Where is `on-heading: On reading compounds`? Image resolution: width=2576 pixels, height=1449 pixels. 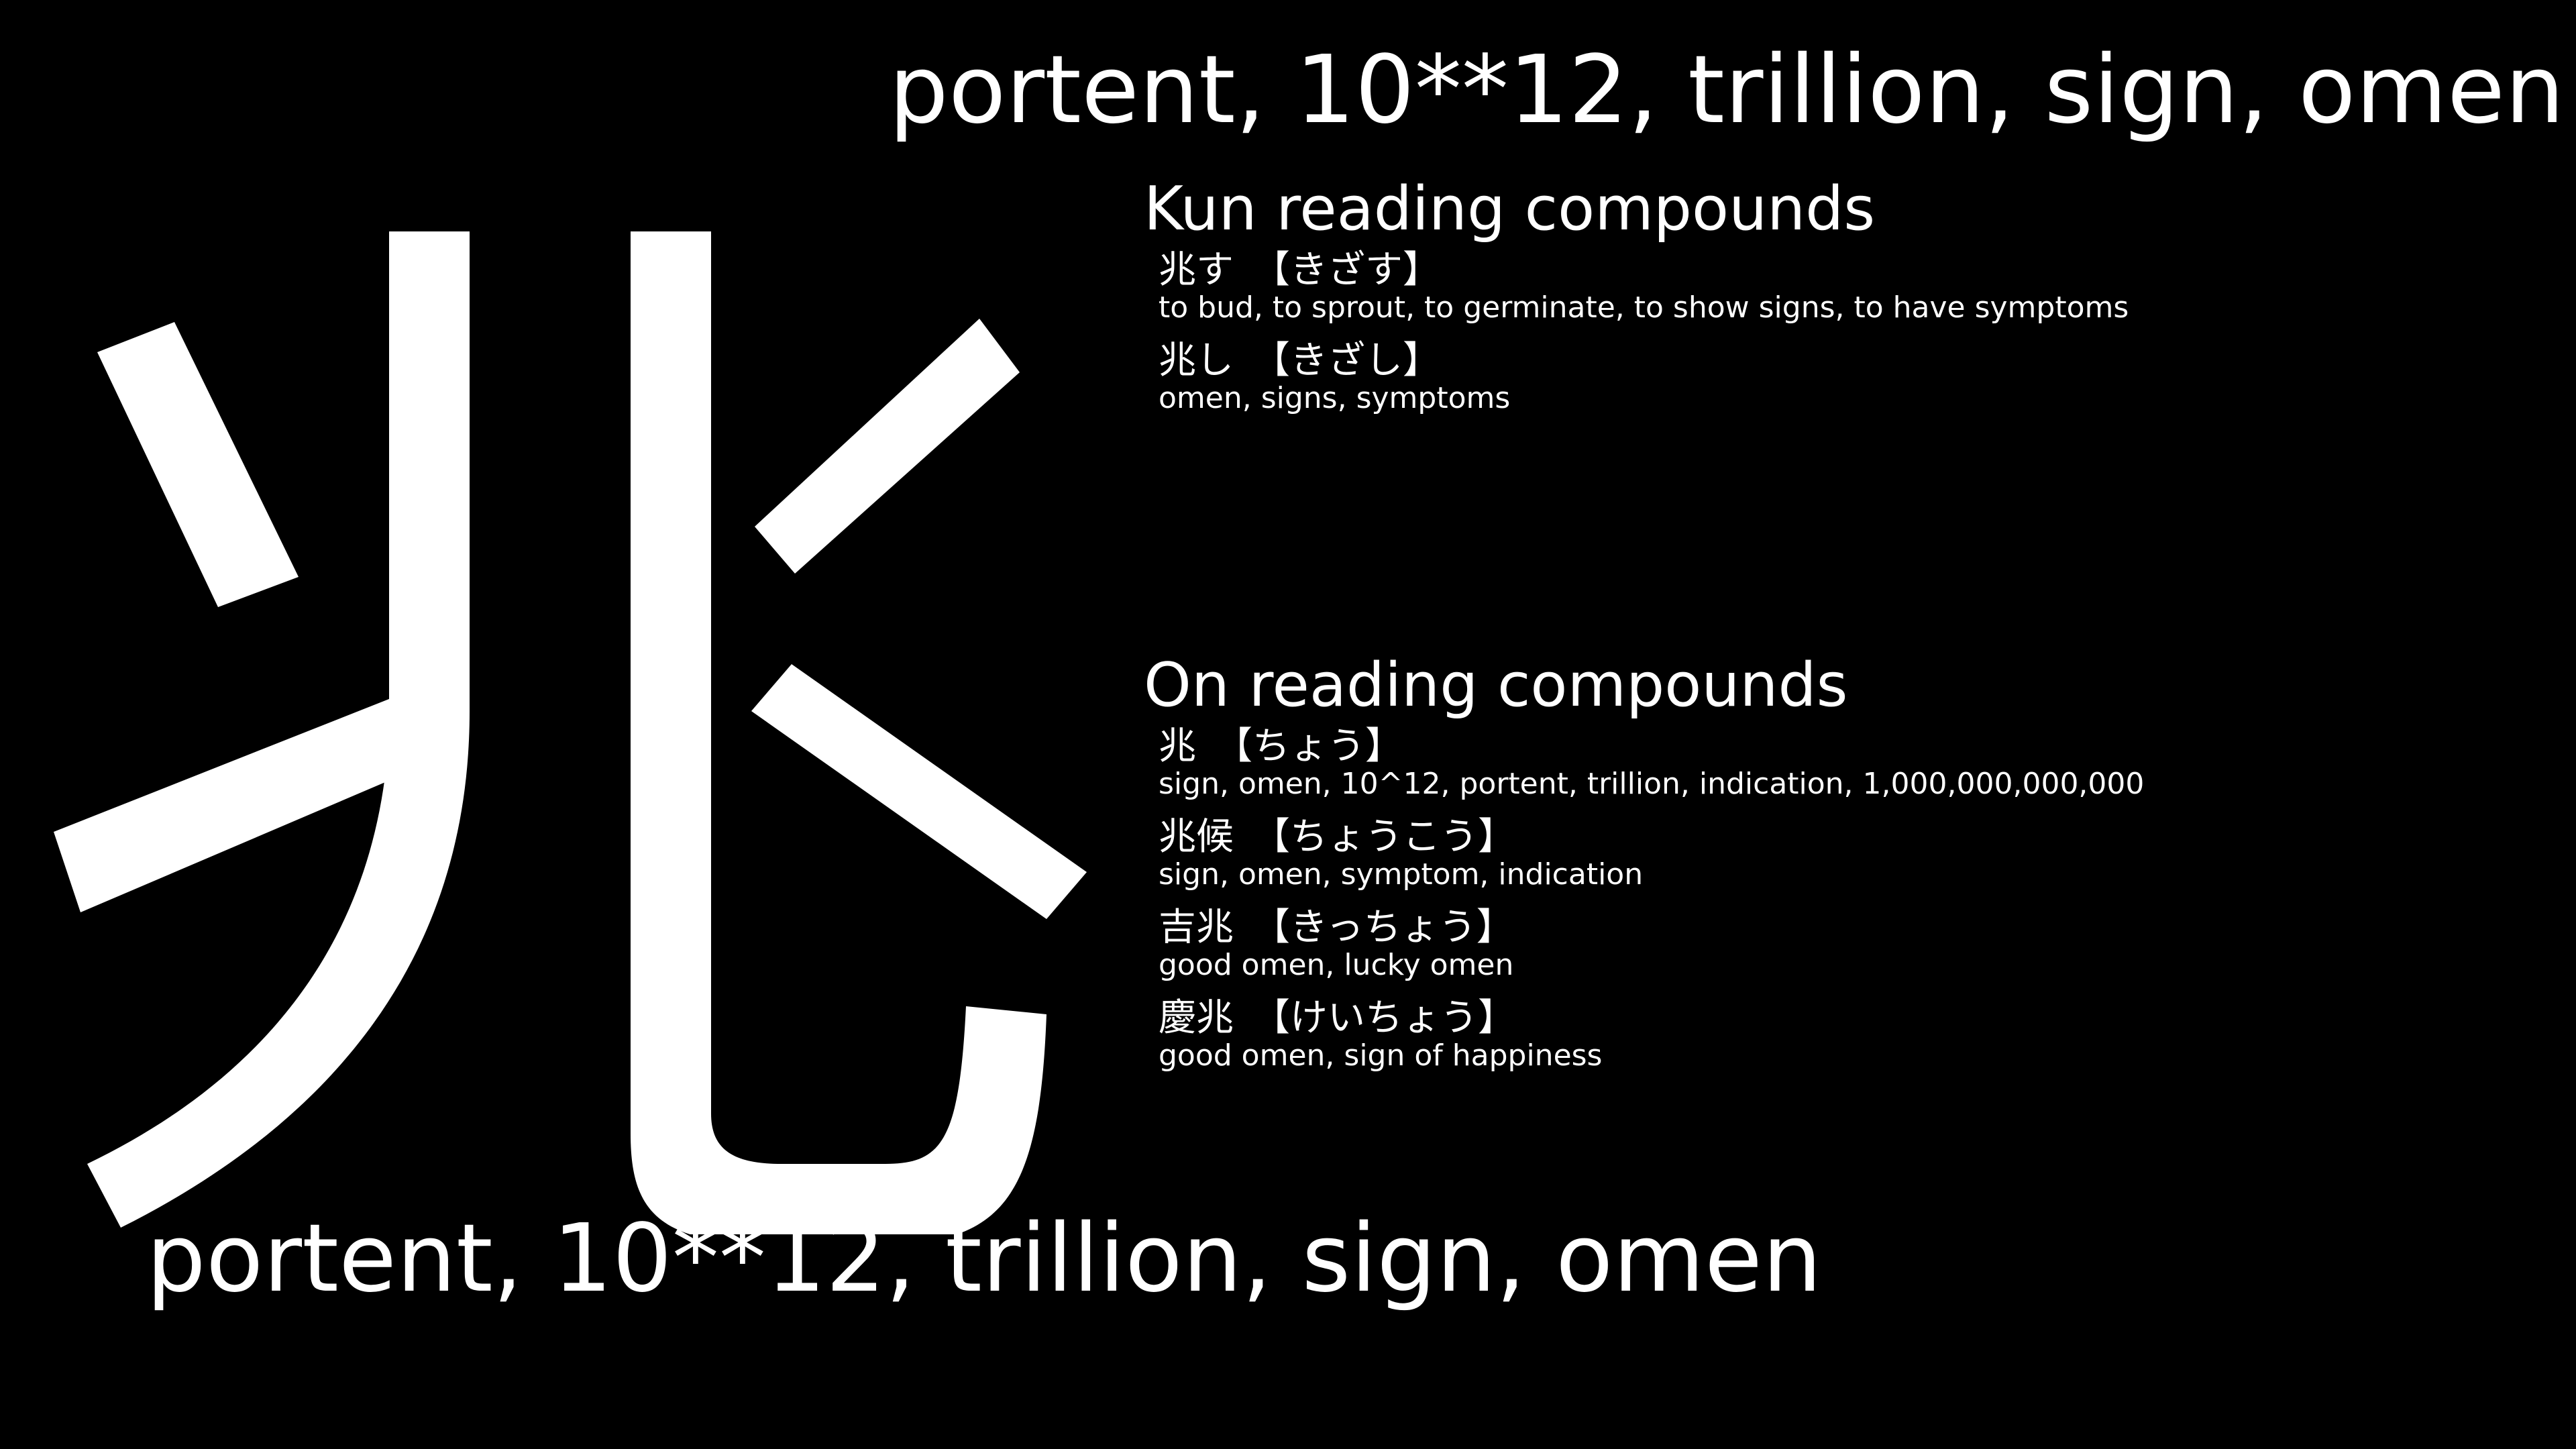 on-heading: On reading compounds is located at coordinates (1496, 685).